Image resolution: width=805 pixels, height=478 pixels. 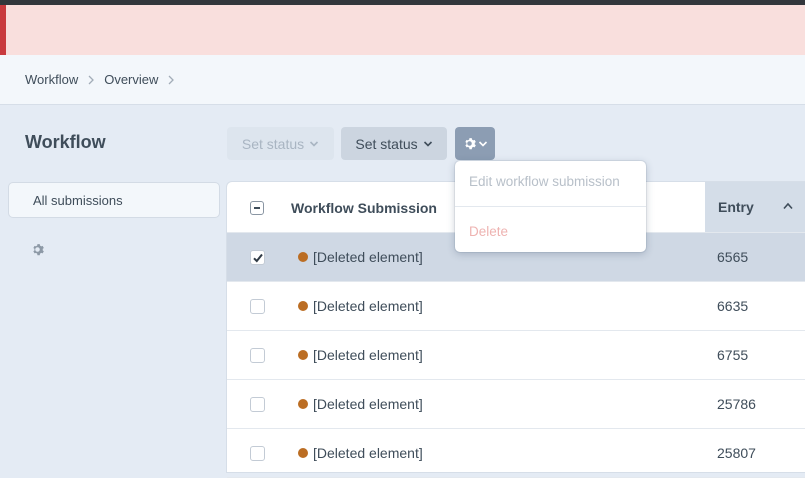 I want to click on row-entry: 6635, so click(x=733, y=306).